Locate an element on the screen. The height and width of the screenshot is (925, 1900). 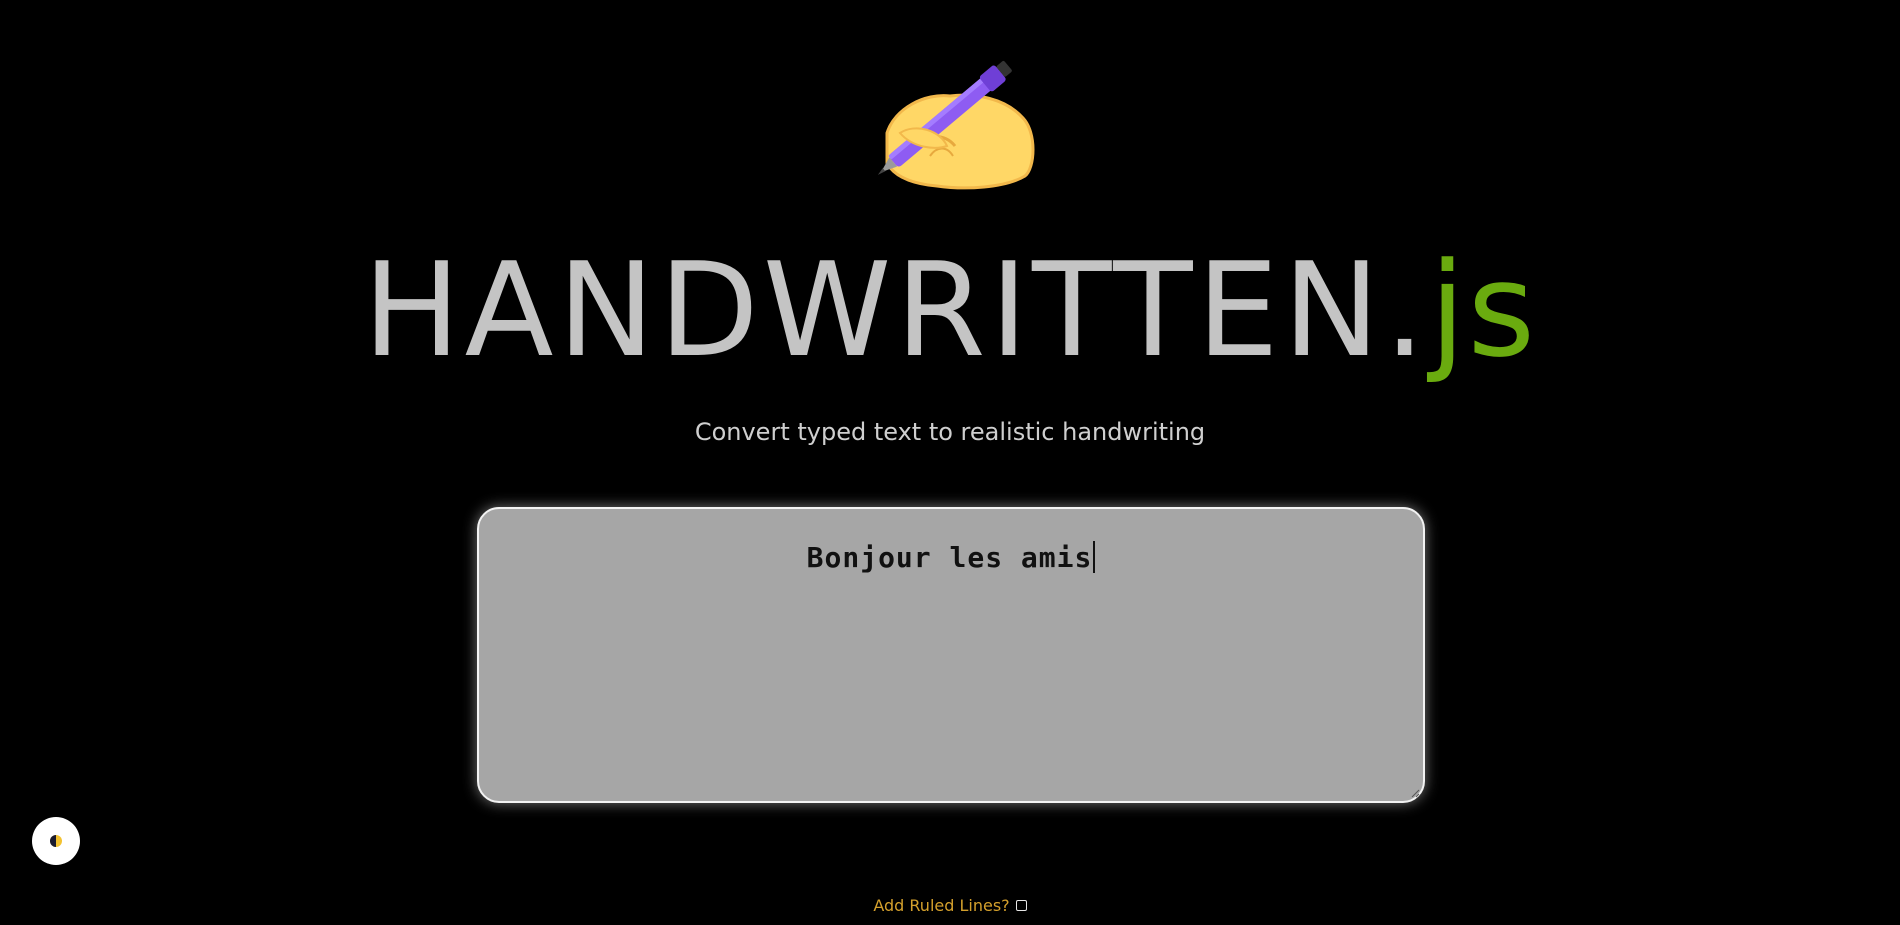
writing-hand-icon is located at coordinates (956, 125).